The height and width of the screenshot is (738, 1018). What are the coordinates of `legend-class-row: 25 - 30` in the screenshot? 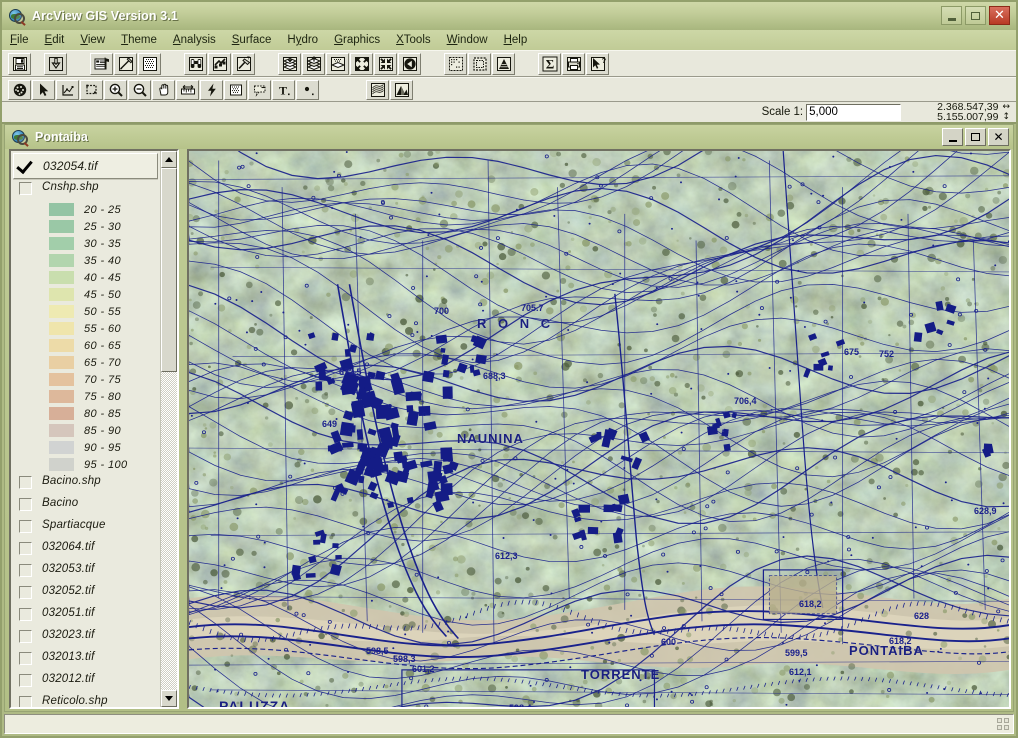 It's located at (85, 226).